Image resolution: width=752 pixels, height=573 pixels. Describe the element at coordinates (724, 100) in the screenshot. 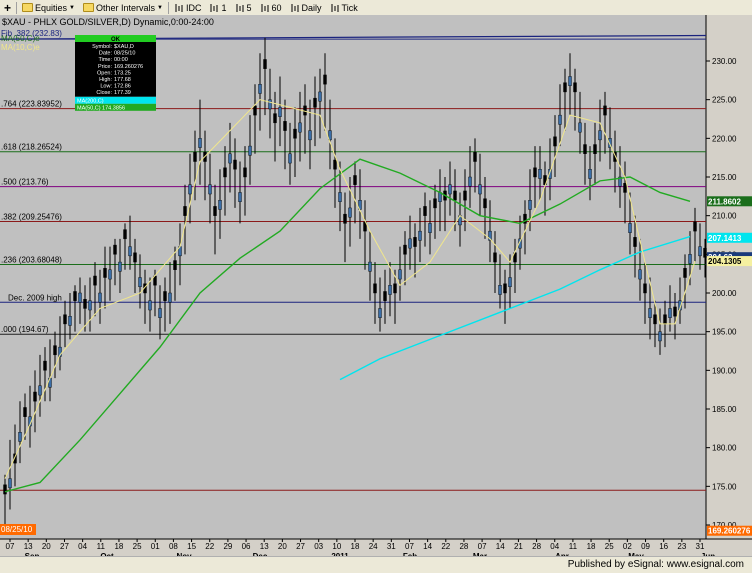

I see `y-tick-label: 225.00` at that location.